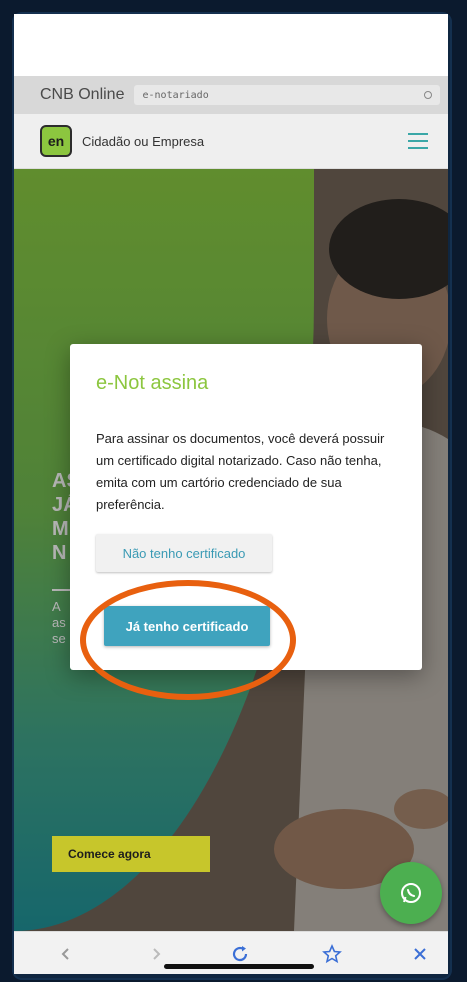 The height and width of the screenshot is (982, 467). I want to click on chevron-left-icon, so click(66, 954).